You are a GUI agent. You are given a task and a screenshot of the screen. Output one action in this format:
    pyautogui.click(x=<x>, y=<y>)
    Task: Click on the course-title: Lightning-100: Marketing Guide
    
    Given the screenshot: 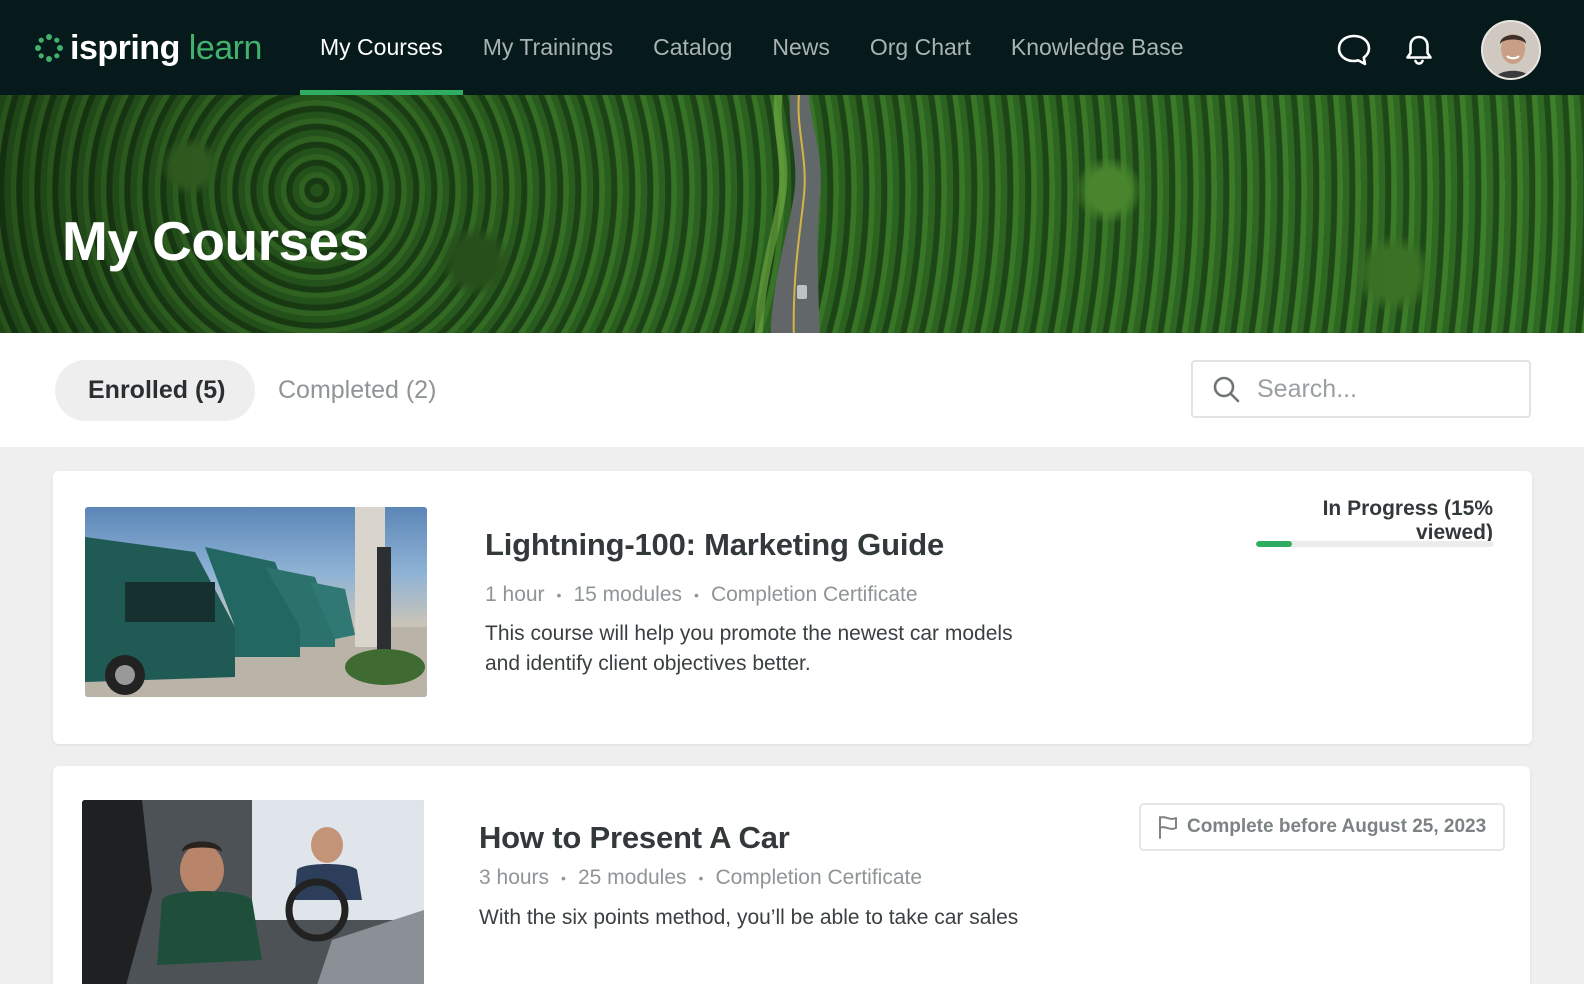 What is the action you would take?
    pyautogui.click(x=714, y=545)
    